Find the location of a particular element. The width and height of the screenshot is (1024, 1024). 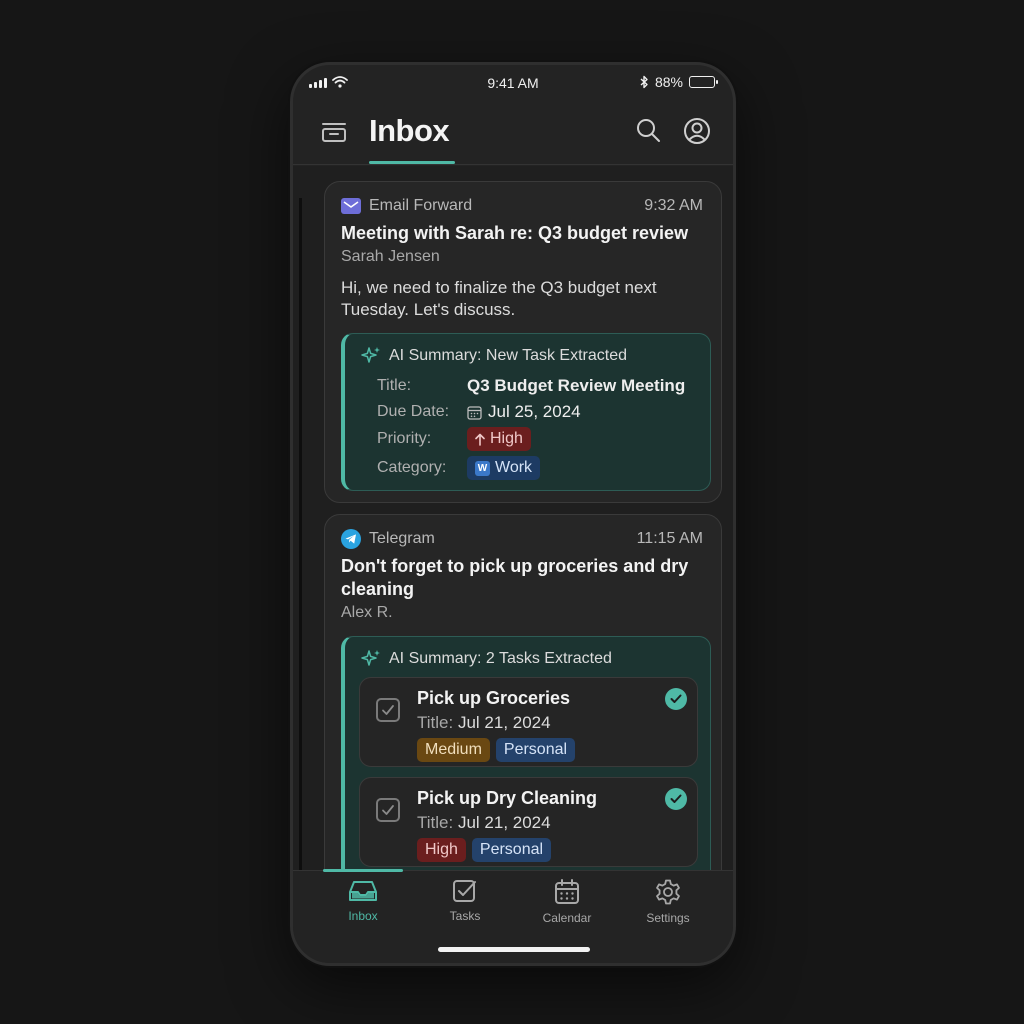

message-source-row: Email Forward 9:32 AM is located at coordinates (522, 206).